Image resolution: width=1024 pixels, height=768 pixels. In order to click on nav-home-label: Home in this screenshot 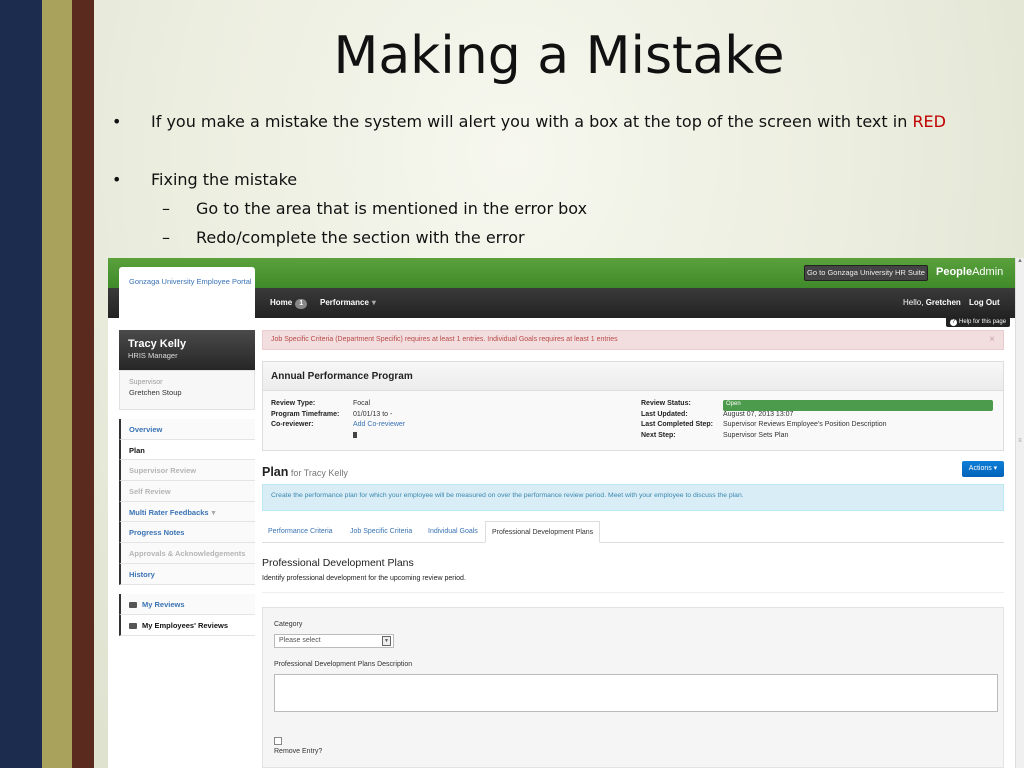, I will do `click(281, 302)`.